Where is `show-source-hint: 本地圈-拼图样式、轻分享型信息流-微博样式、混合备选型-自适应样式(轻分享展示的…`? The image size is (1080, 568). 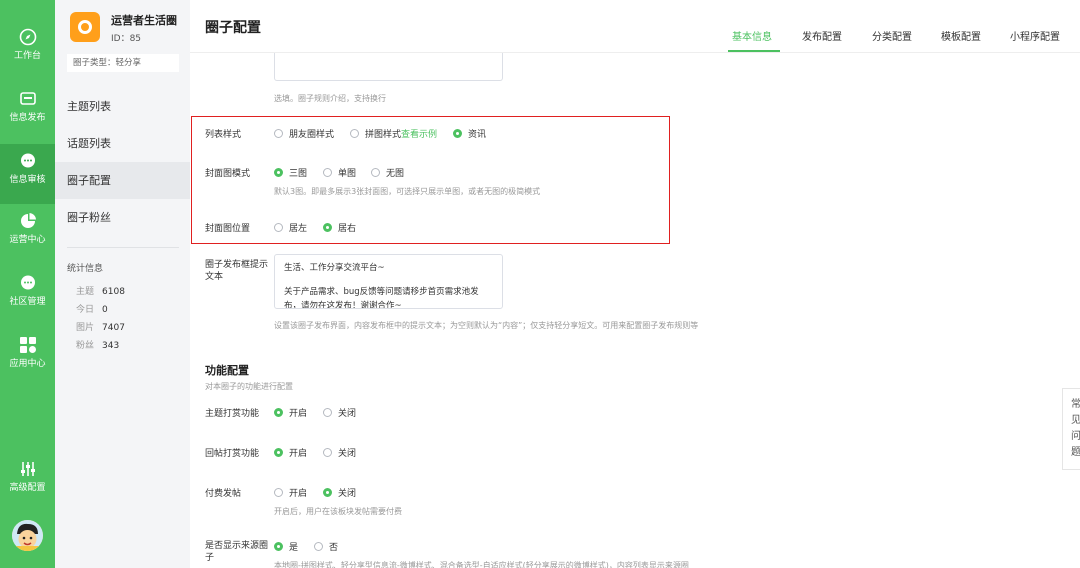 show-source-hint: 本地圈-拼图样式、轻分享型信息流-微博样式、混合备选型-自适应样式(轻分享展示的… is located at coordinates (481, 564).